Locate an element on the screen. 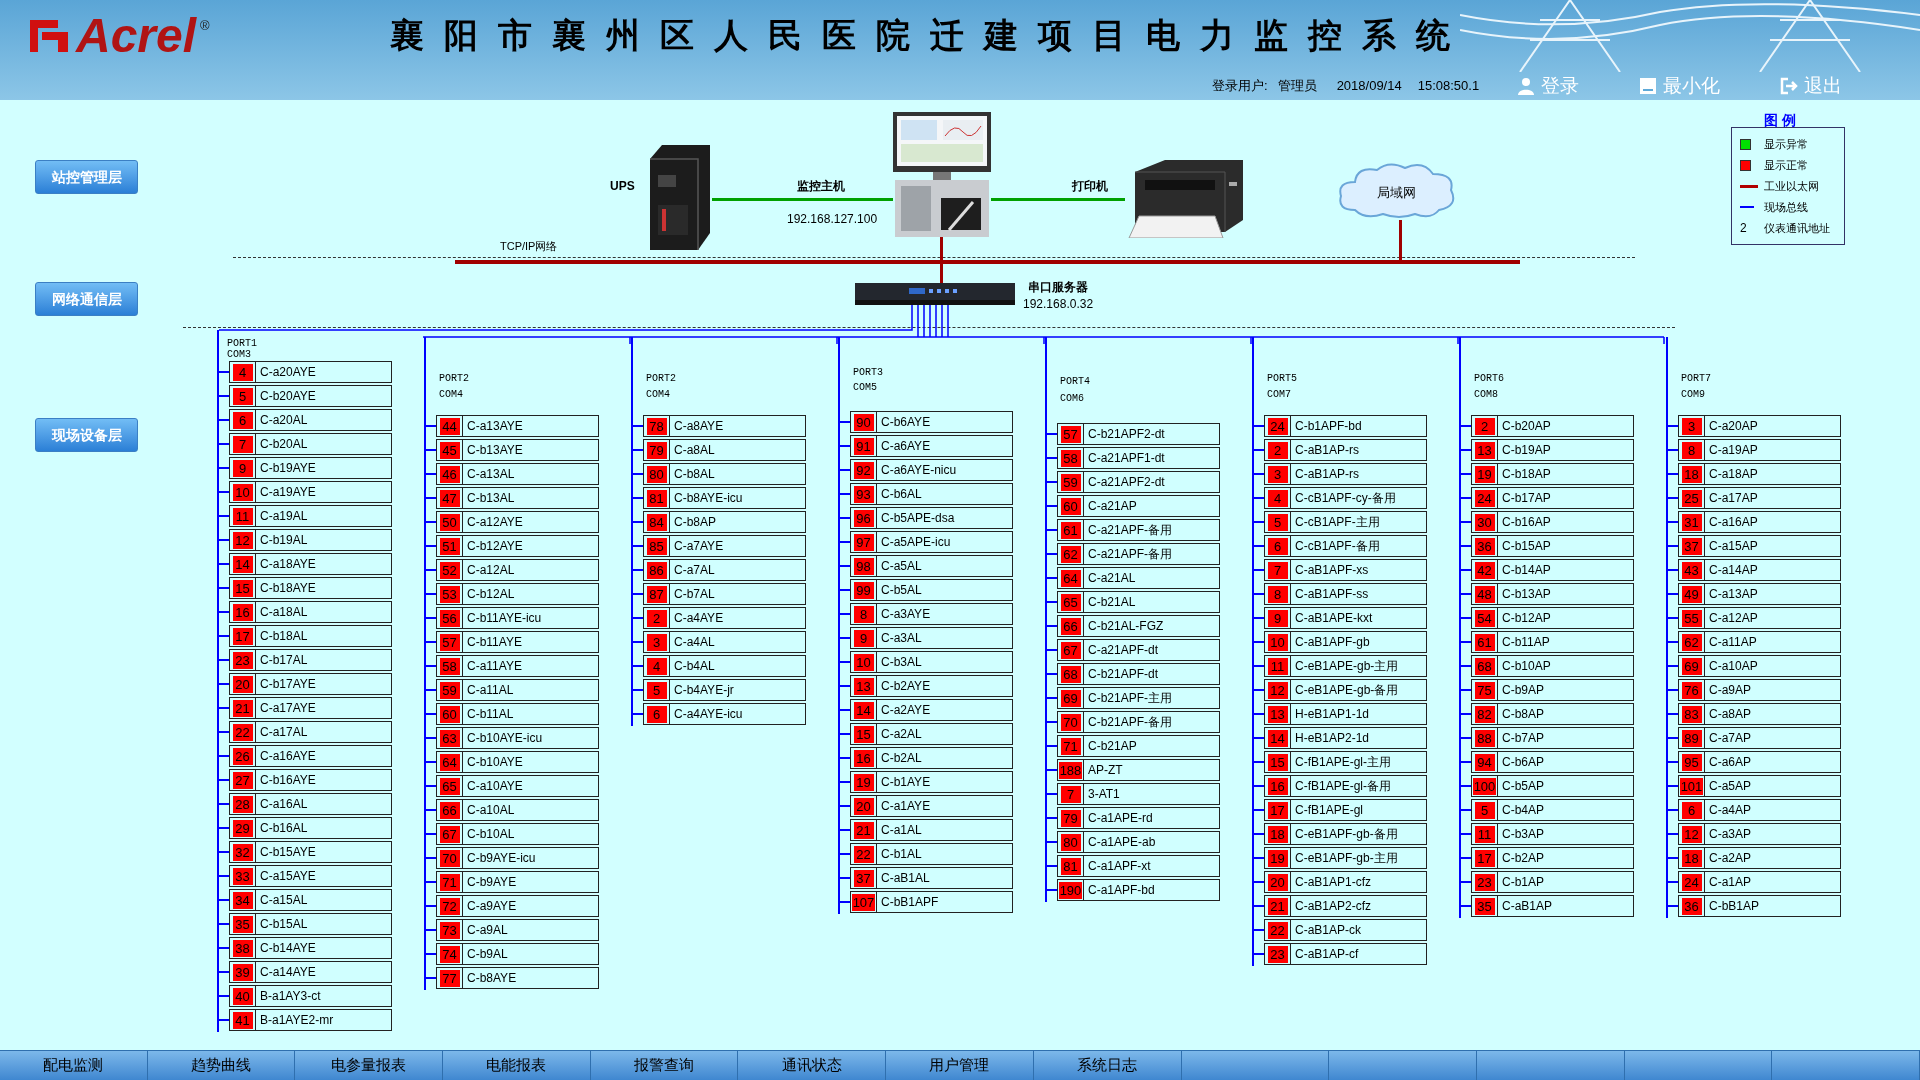  device-card: 5 C-cB1APF-主用 is located at coordinates (1345, 522).